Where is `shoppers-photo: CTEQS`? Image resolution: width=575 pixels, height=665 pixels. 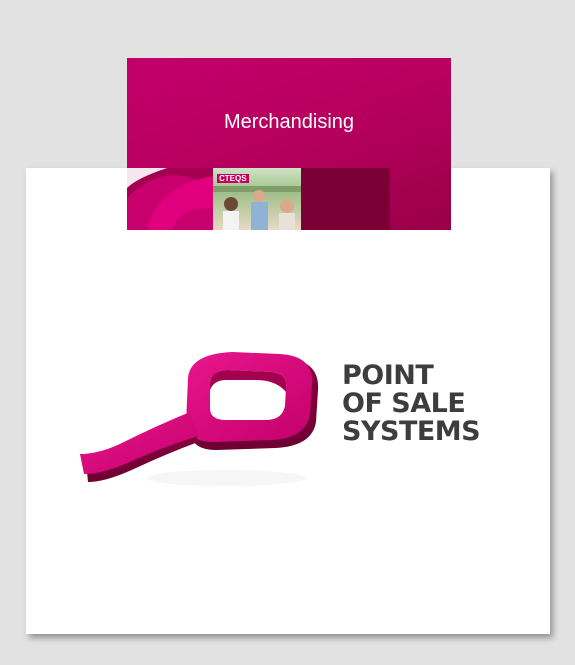 shoppers-photo: CTEQS is located at coordinates (257, 199).